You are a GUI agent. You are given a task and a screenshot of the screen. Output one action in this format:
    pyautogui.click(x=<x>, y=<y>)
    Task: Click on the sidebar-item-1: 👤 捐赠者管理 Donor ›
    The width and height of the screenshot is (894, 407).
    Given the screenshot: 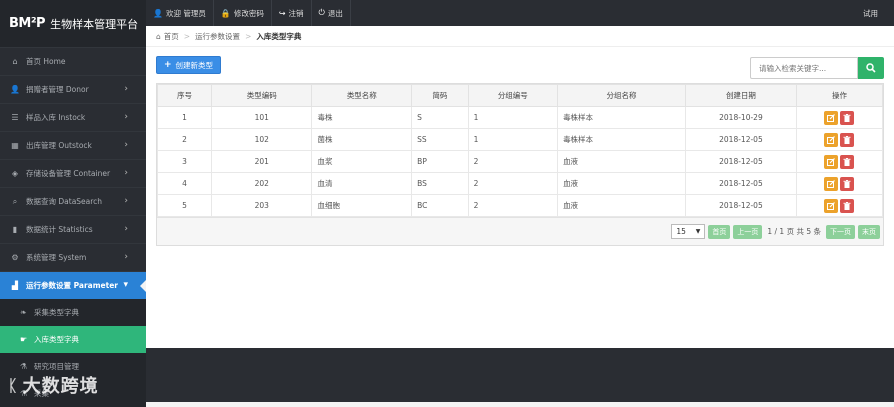 What is the action you would take?
    pyautogui.click(x=73, y=89)
    